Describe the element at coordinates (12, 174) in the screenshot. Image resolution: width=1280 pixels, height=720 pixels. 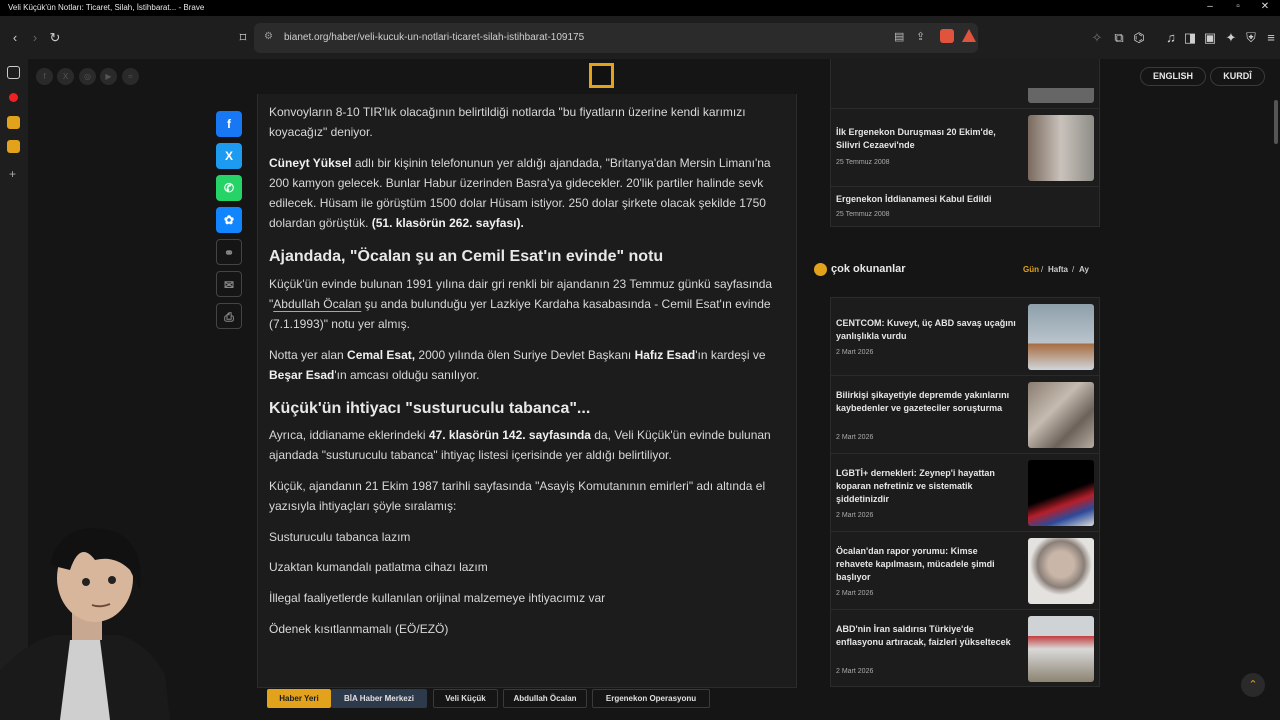
I see `add-icon: +` at that location.